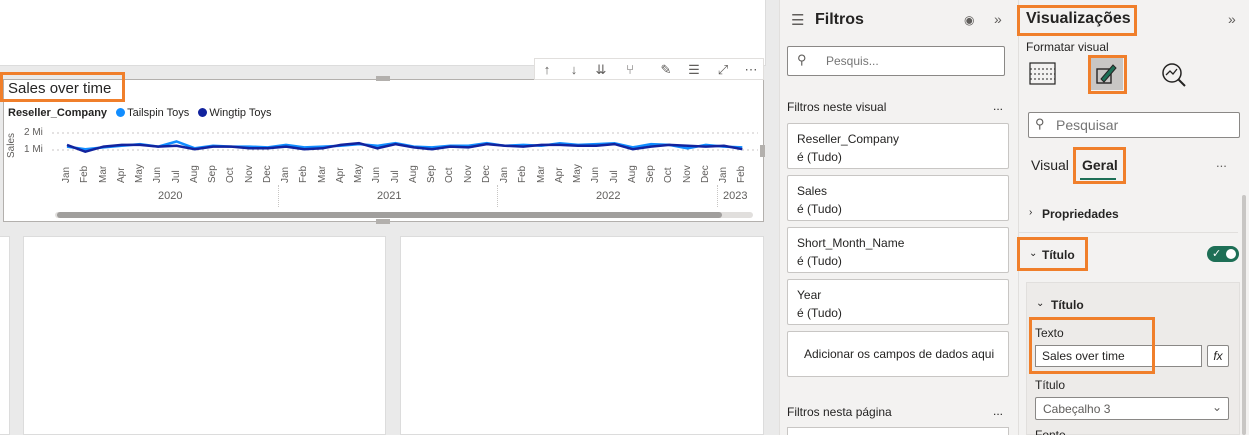 The image size is (1249, 435). I want to click on filter-field-name: Short_Month_Name, so click(851, 243).